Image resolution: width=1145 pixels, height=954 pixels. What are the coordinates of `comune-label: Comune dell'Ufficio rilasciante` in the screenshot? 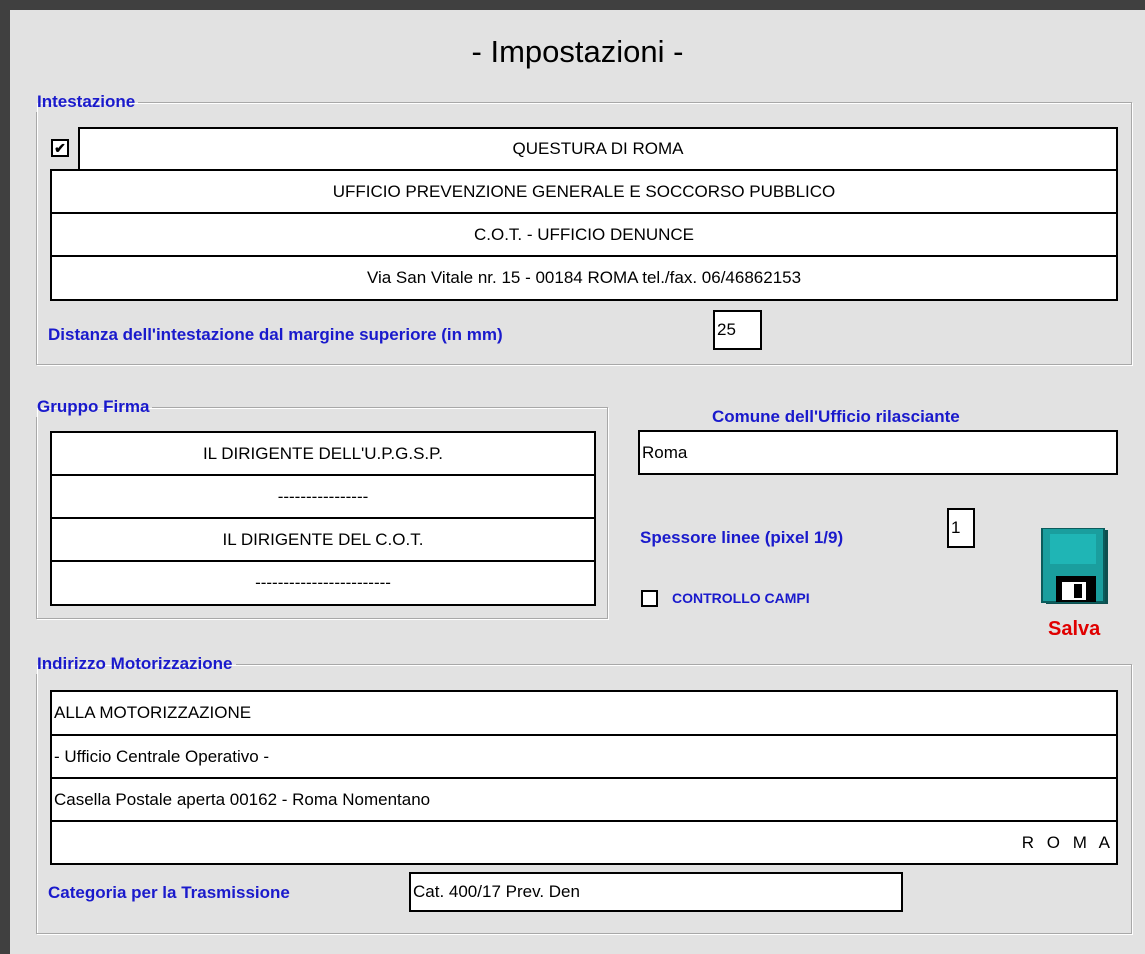 It's located at (836, 416).